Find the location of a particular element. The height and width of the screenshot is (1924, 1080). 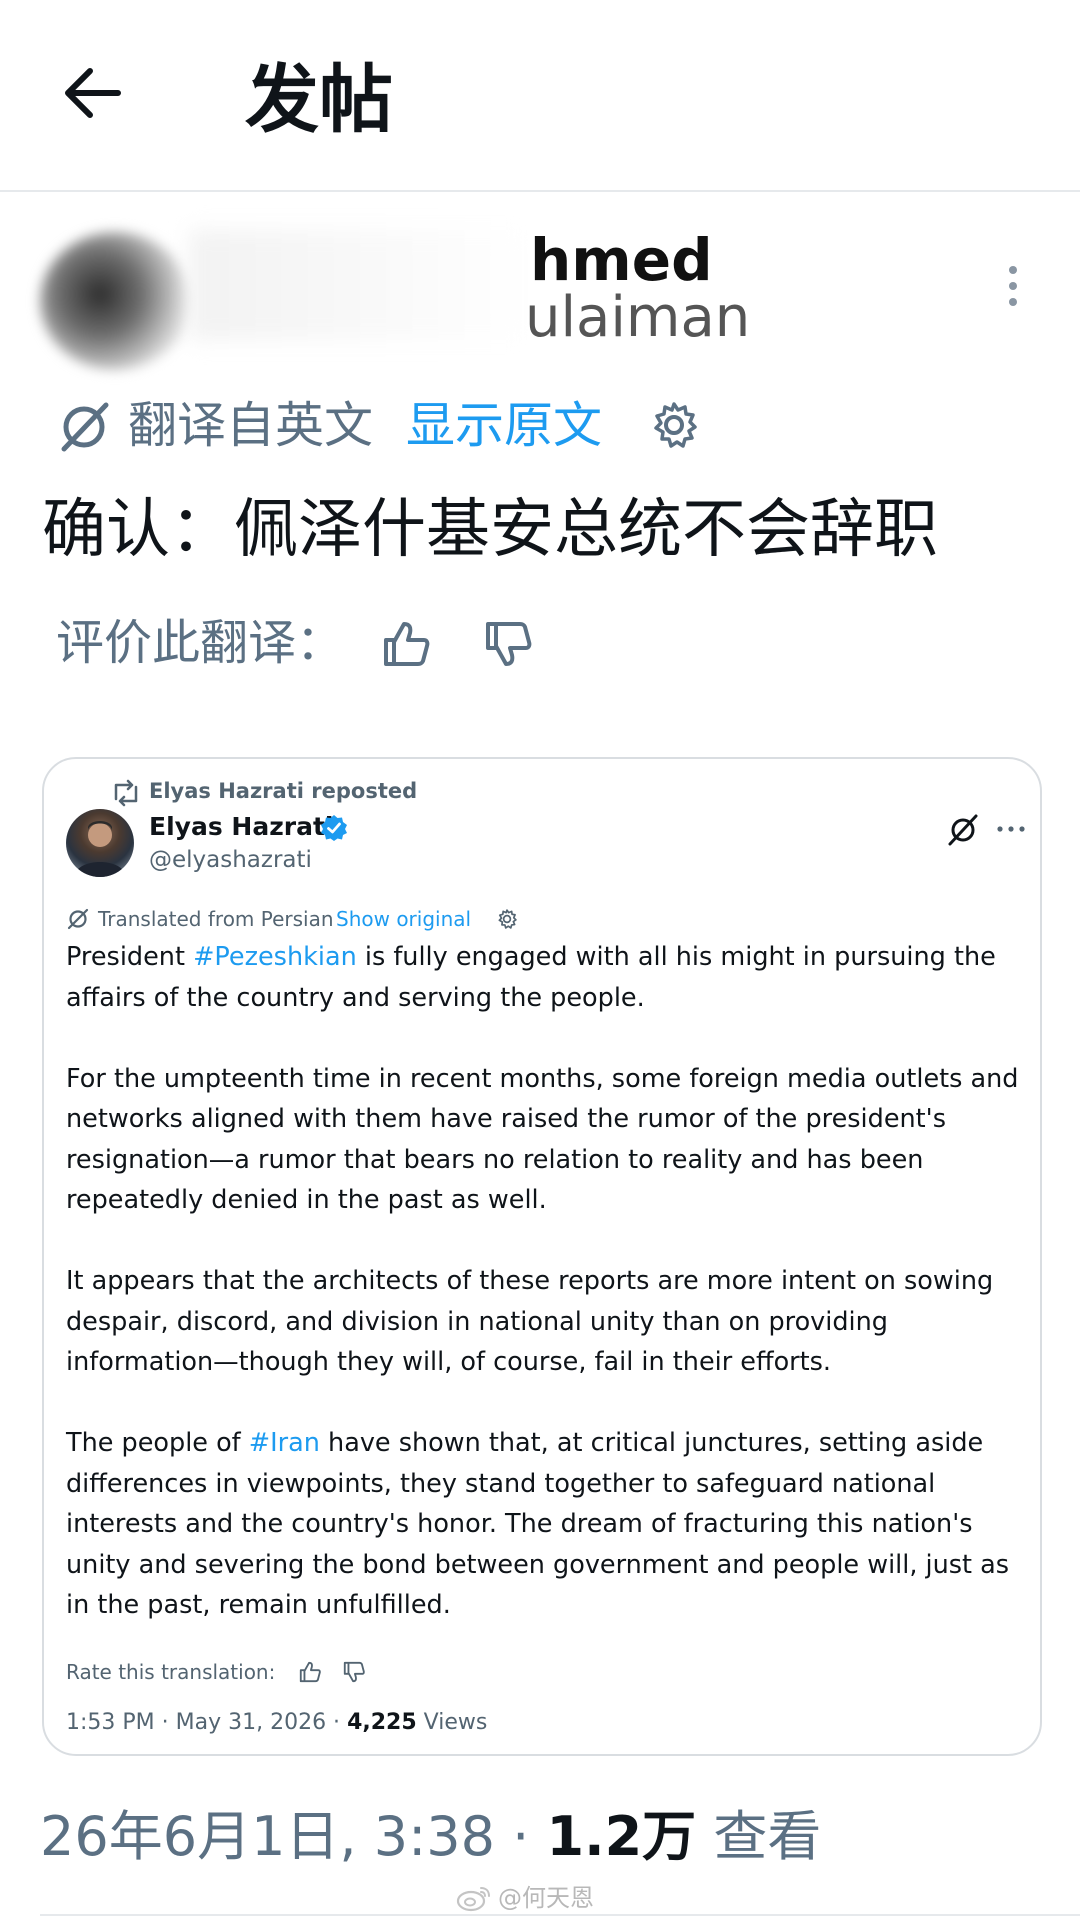

verified-badge-icon is located at coordinates (334, 828).